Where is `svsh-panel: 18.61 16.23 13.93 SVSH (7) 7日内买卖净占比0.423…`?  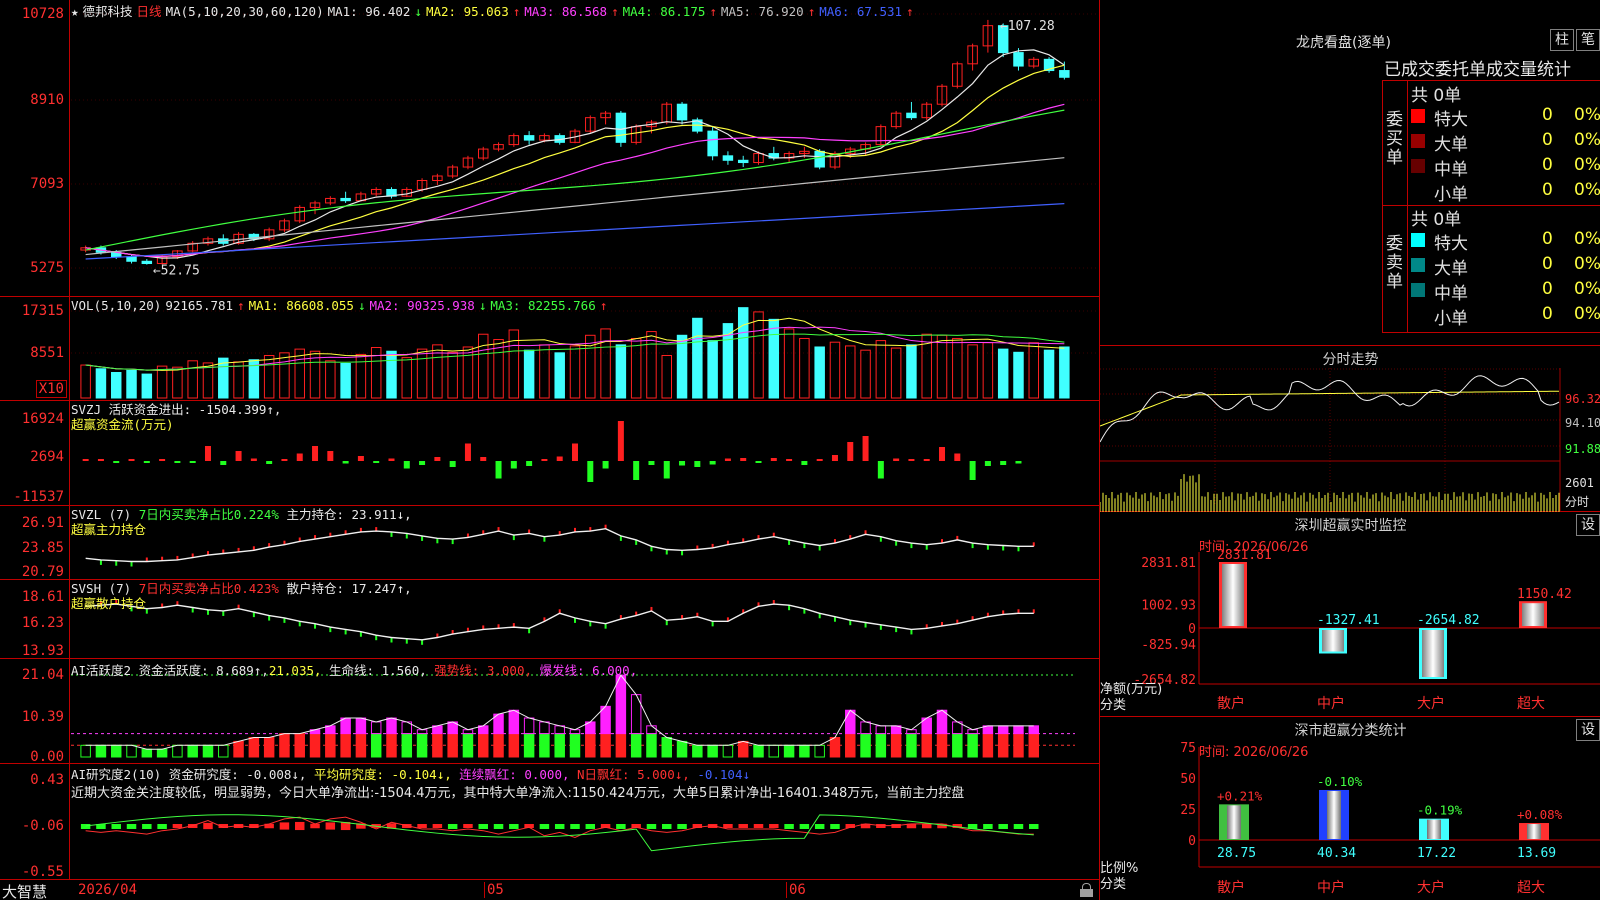 svsh-panel: 18.61 16.23 13.93 SVSH (7) 7日内买卖净占比0.423… is located at coordinates (549, 619).